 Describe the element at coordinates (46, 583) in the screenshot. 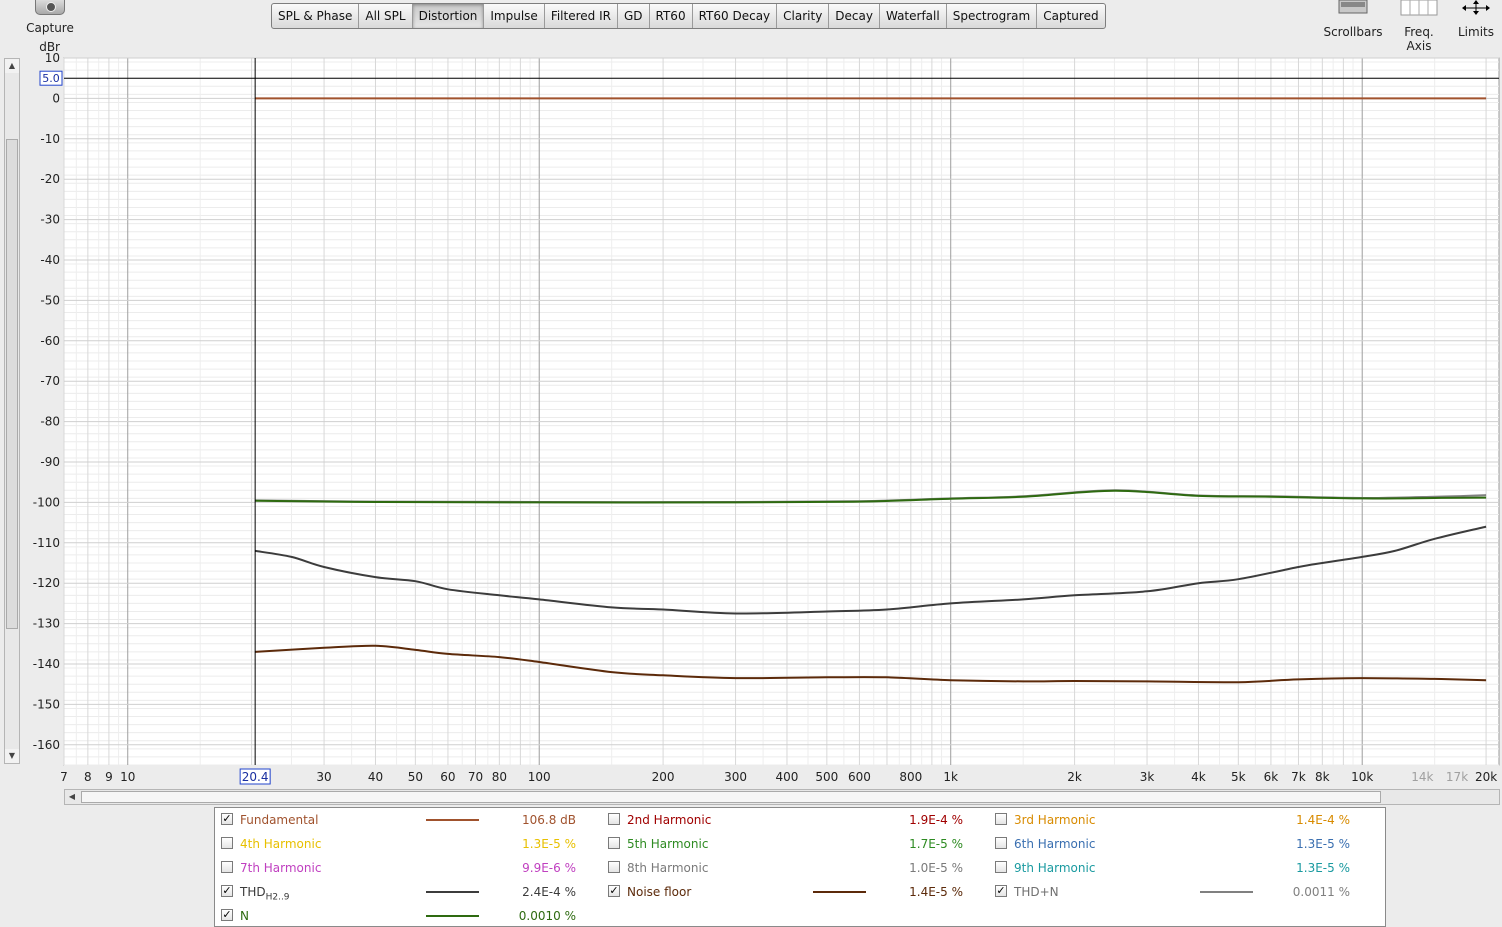

I see `y-tick-label: -120` at that location.